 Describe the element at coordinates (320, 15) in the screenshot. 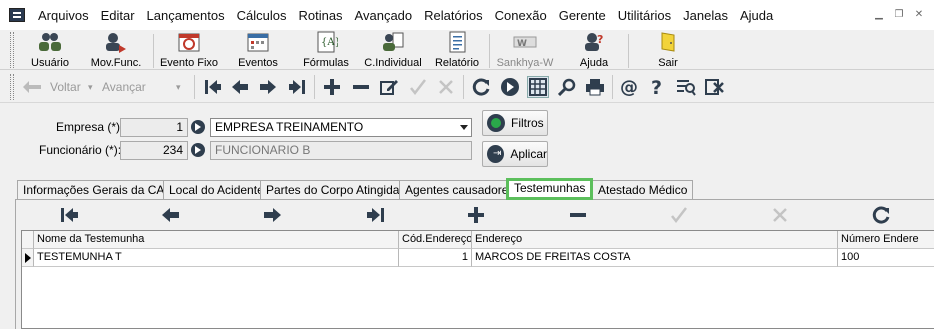

I see `menu-rotinas: Rotinas` at that location.